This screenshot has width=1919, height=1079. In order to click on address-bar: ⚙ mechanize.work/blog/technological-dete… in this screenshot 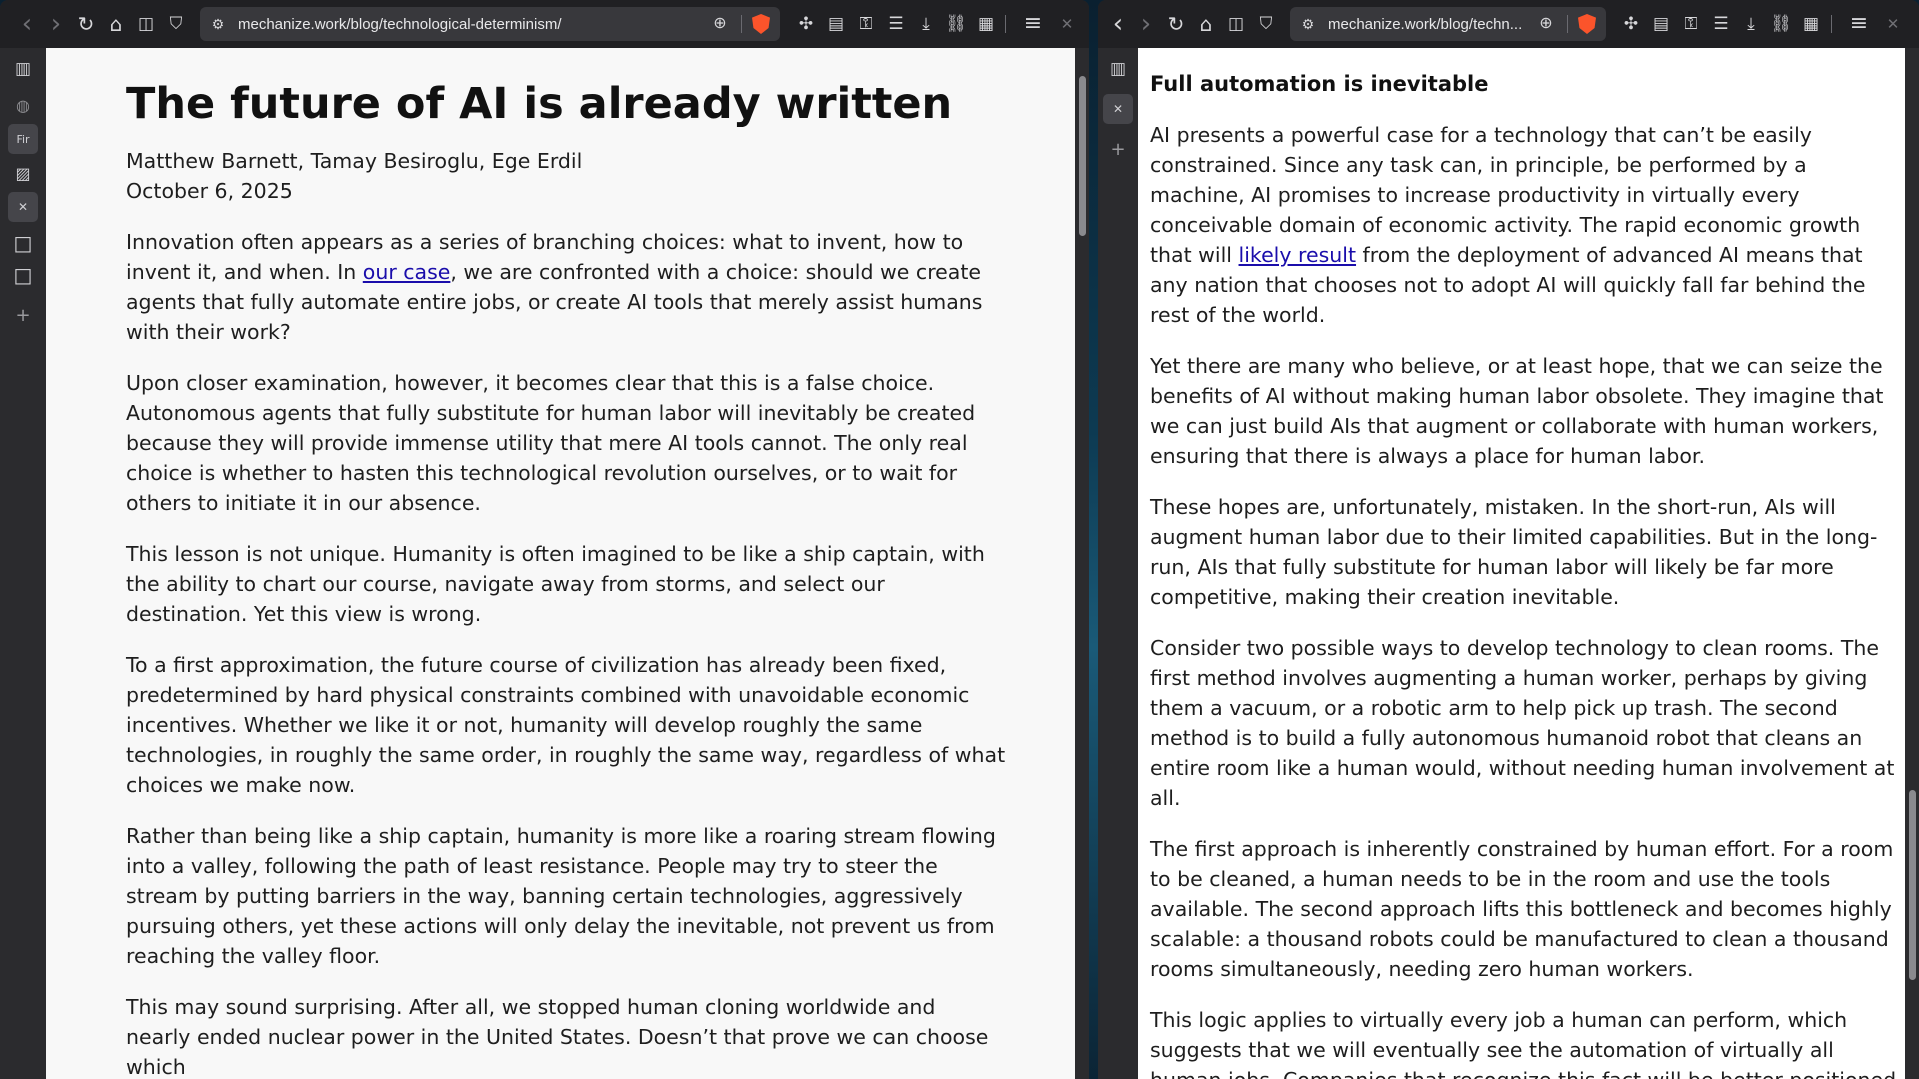, I will do `click(490, 24)`.